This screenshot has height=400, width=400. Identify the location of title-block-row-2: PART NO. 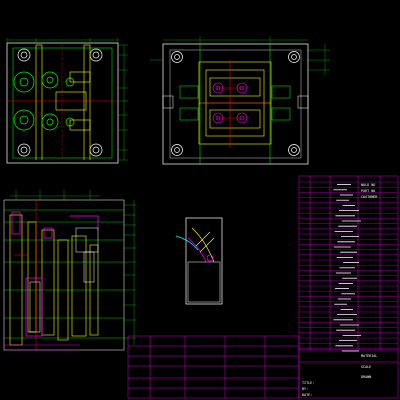
(368, 191).